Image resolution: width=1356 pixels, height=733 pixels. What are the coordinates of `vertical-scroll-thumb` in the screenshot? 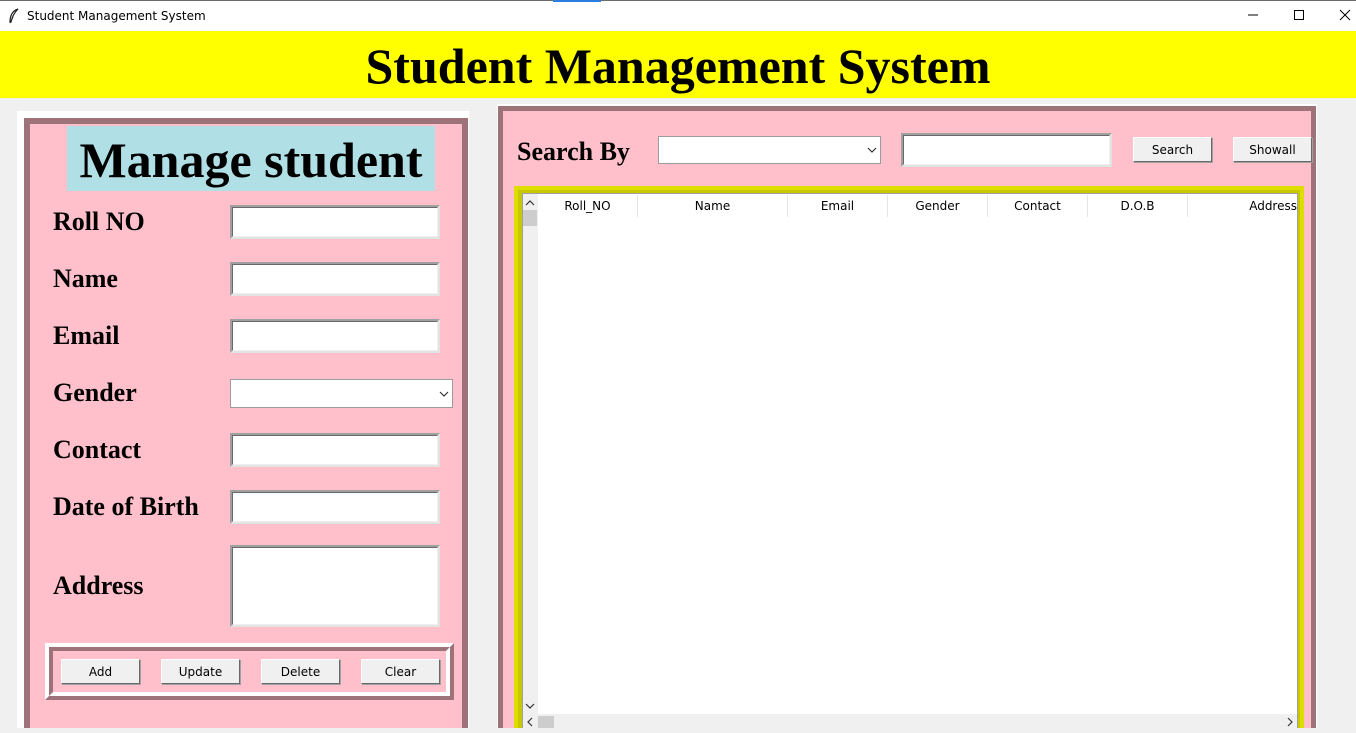 It's located at (530, 218).